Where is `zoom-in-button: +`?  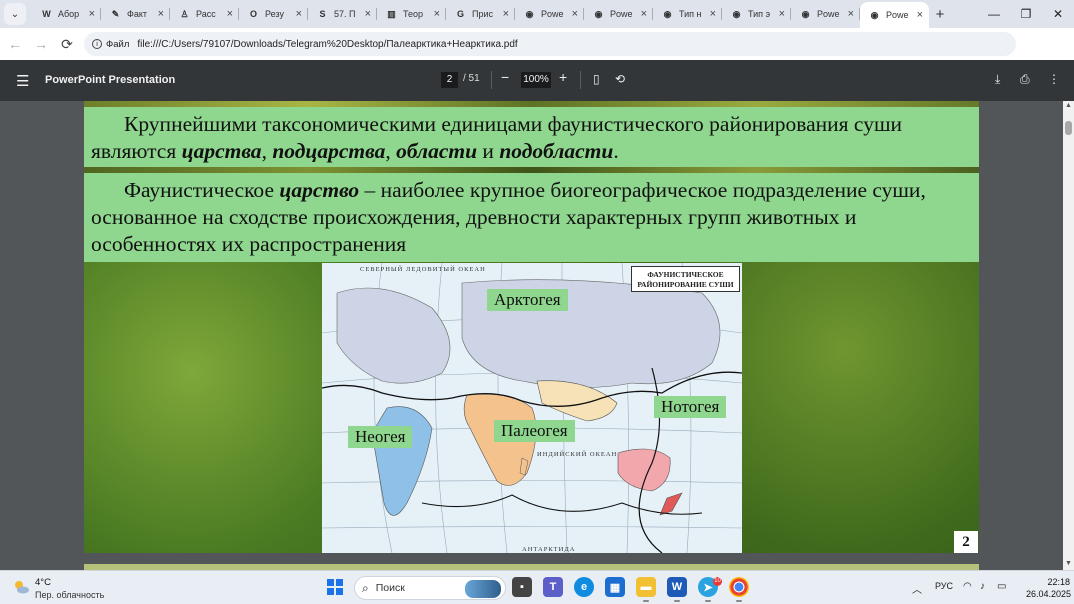
zoom-in-button: + is located at coordinates (563, 77).